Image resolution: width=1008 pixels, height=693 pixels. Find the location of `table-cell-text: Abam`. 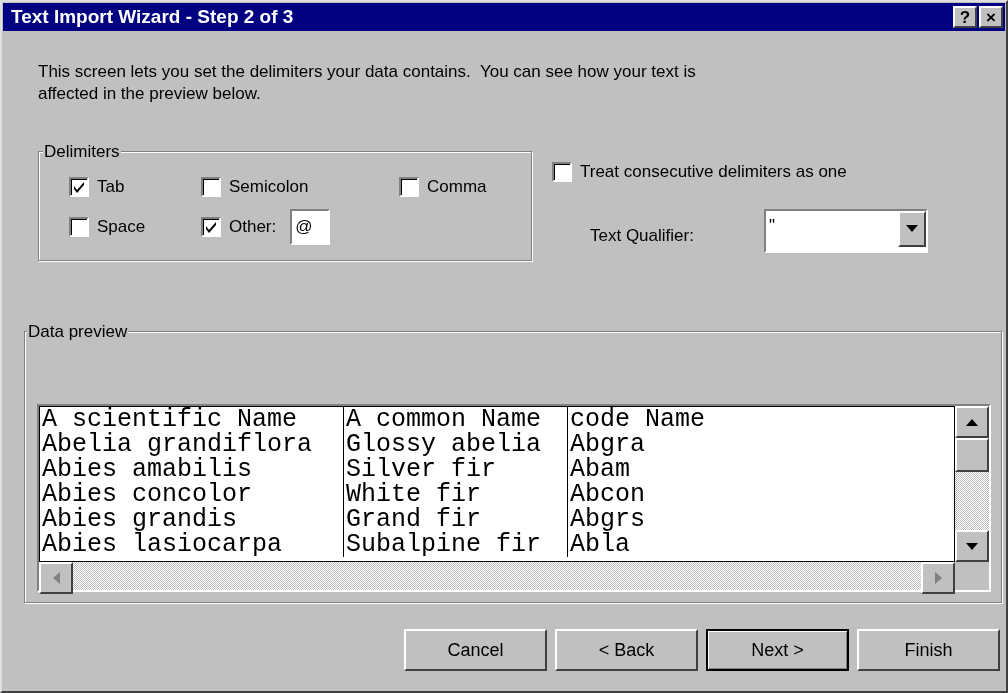

table-cell-text: Abam is located at coordinates (599, 469).